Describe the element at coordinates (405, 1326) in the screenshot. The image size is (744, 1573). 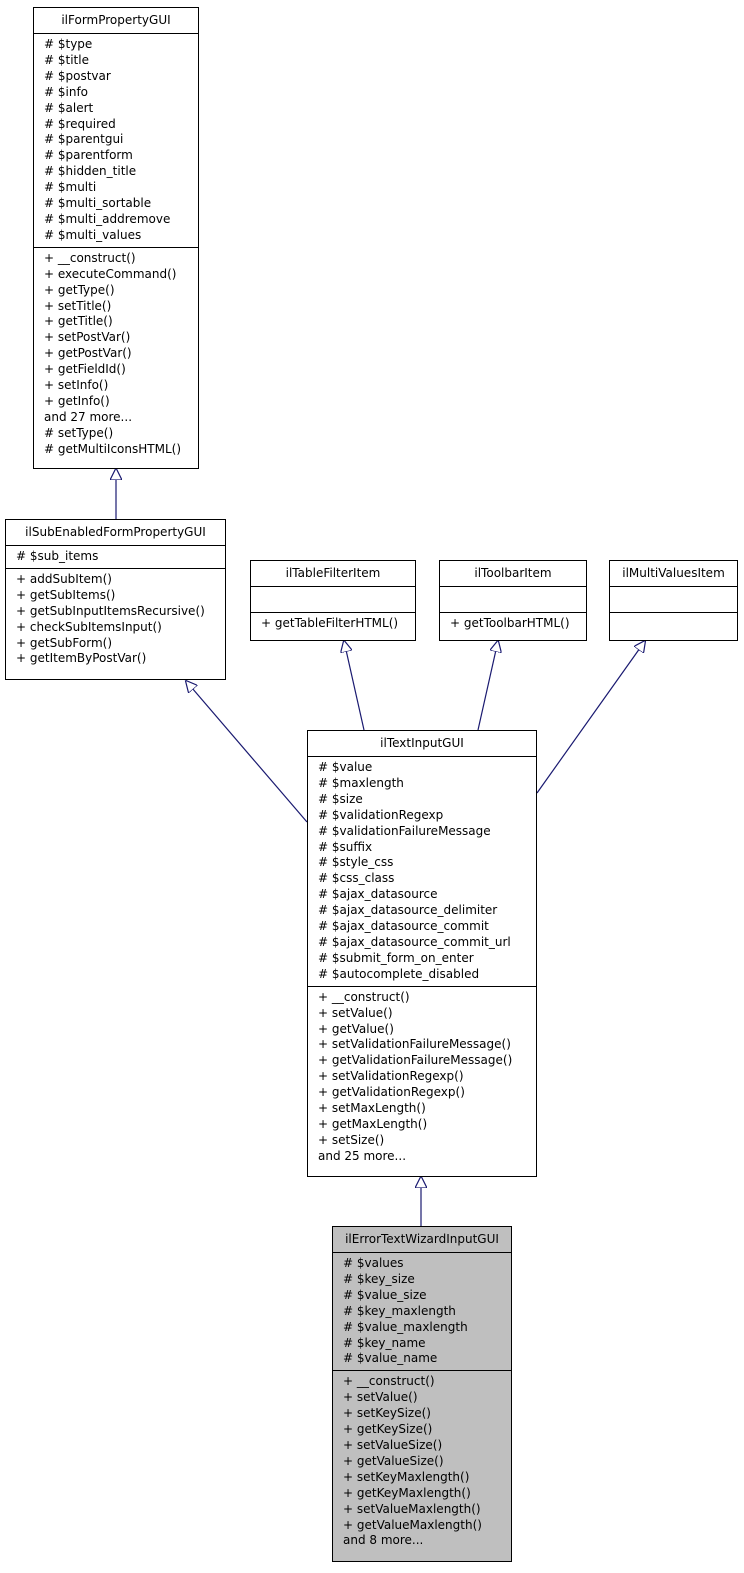
I see `attribute-item: # $value_maxlength` at that location.